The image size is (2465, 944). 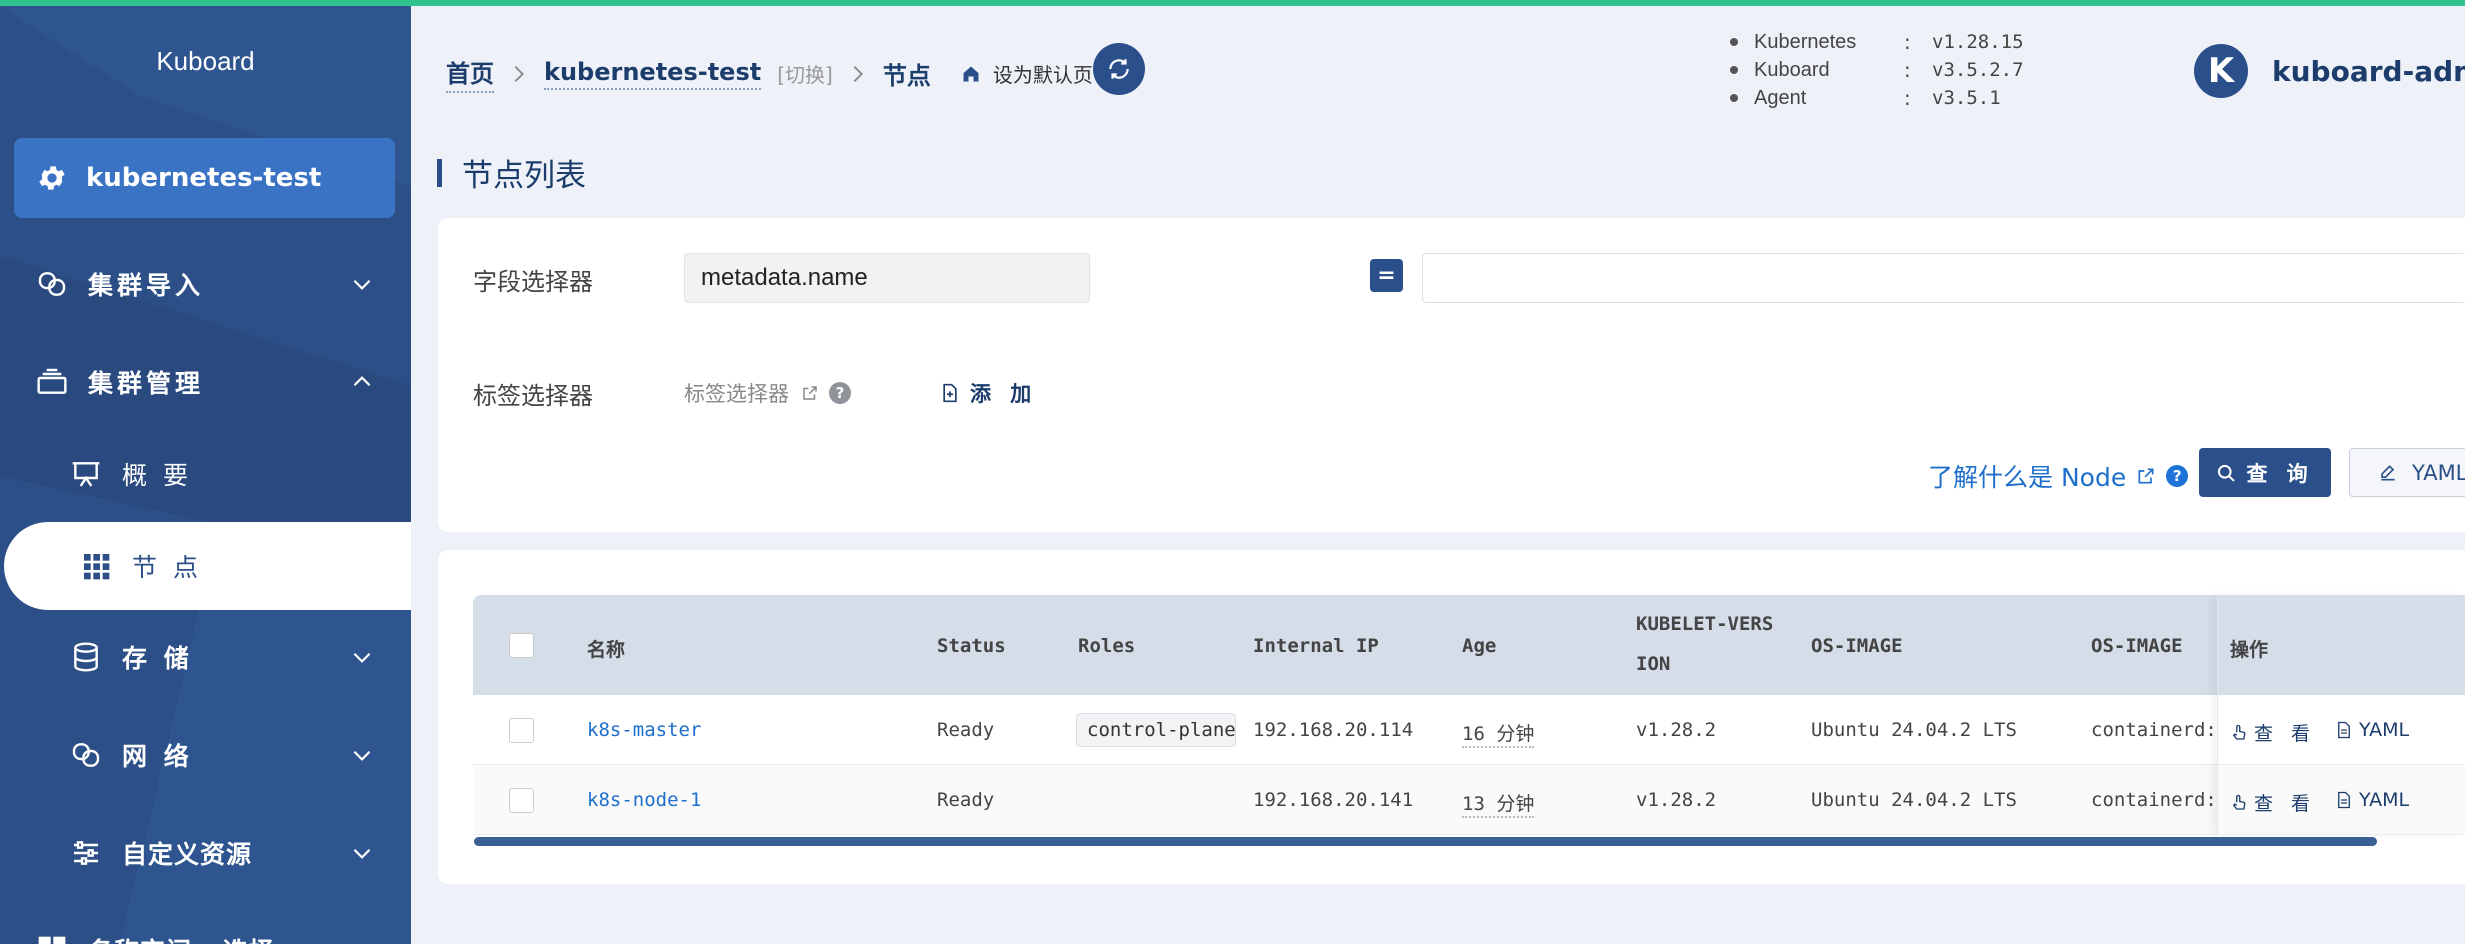 I want to click on breadcrumb: 首页 kubernetes-test [切换] 节点 设为默认页, so click(x=769, y=73).